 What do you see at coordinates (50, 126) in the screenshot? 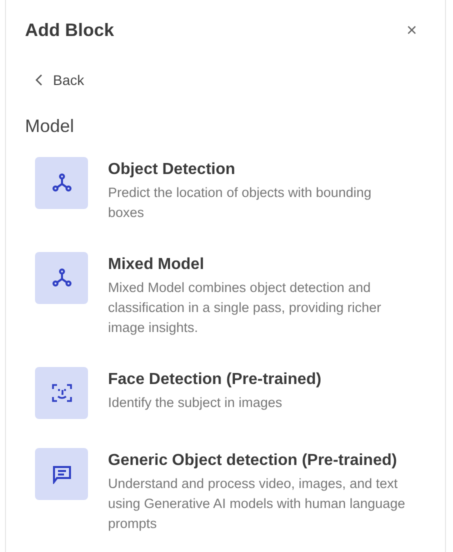
I see `section-heading: Model` at bounding box center [50, 126].